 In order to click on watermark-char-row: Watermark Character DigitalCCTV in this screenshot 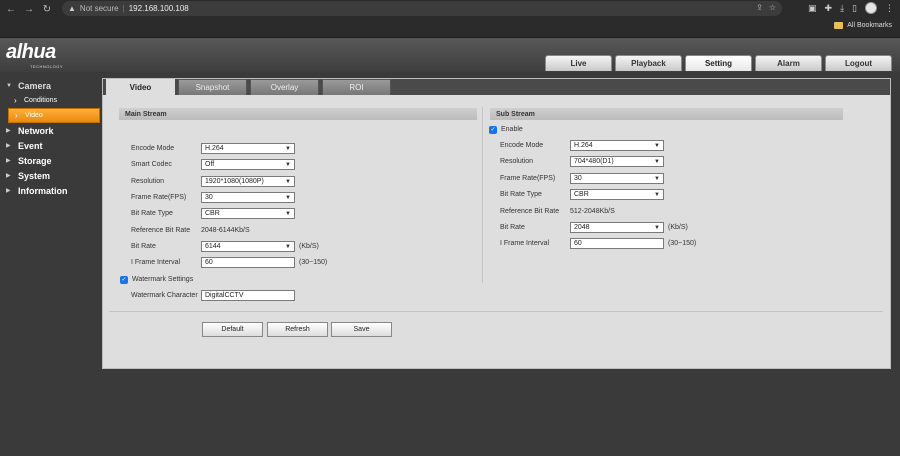, I will do `click(213, 295)`.